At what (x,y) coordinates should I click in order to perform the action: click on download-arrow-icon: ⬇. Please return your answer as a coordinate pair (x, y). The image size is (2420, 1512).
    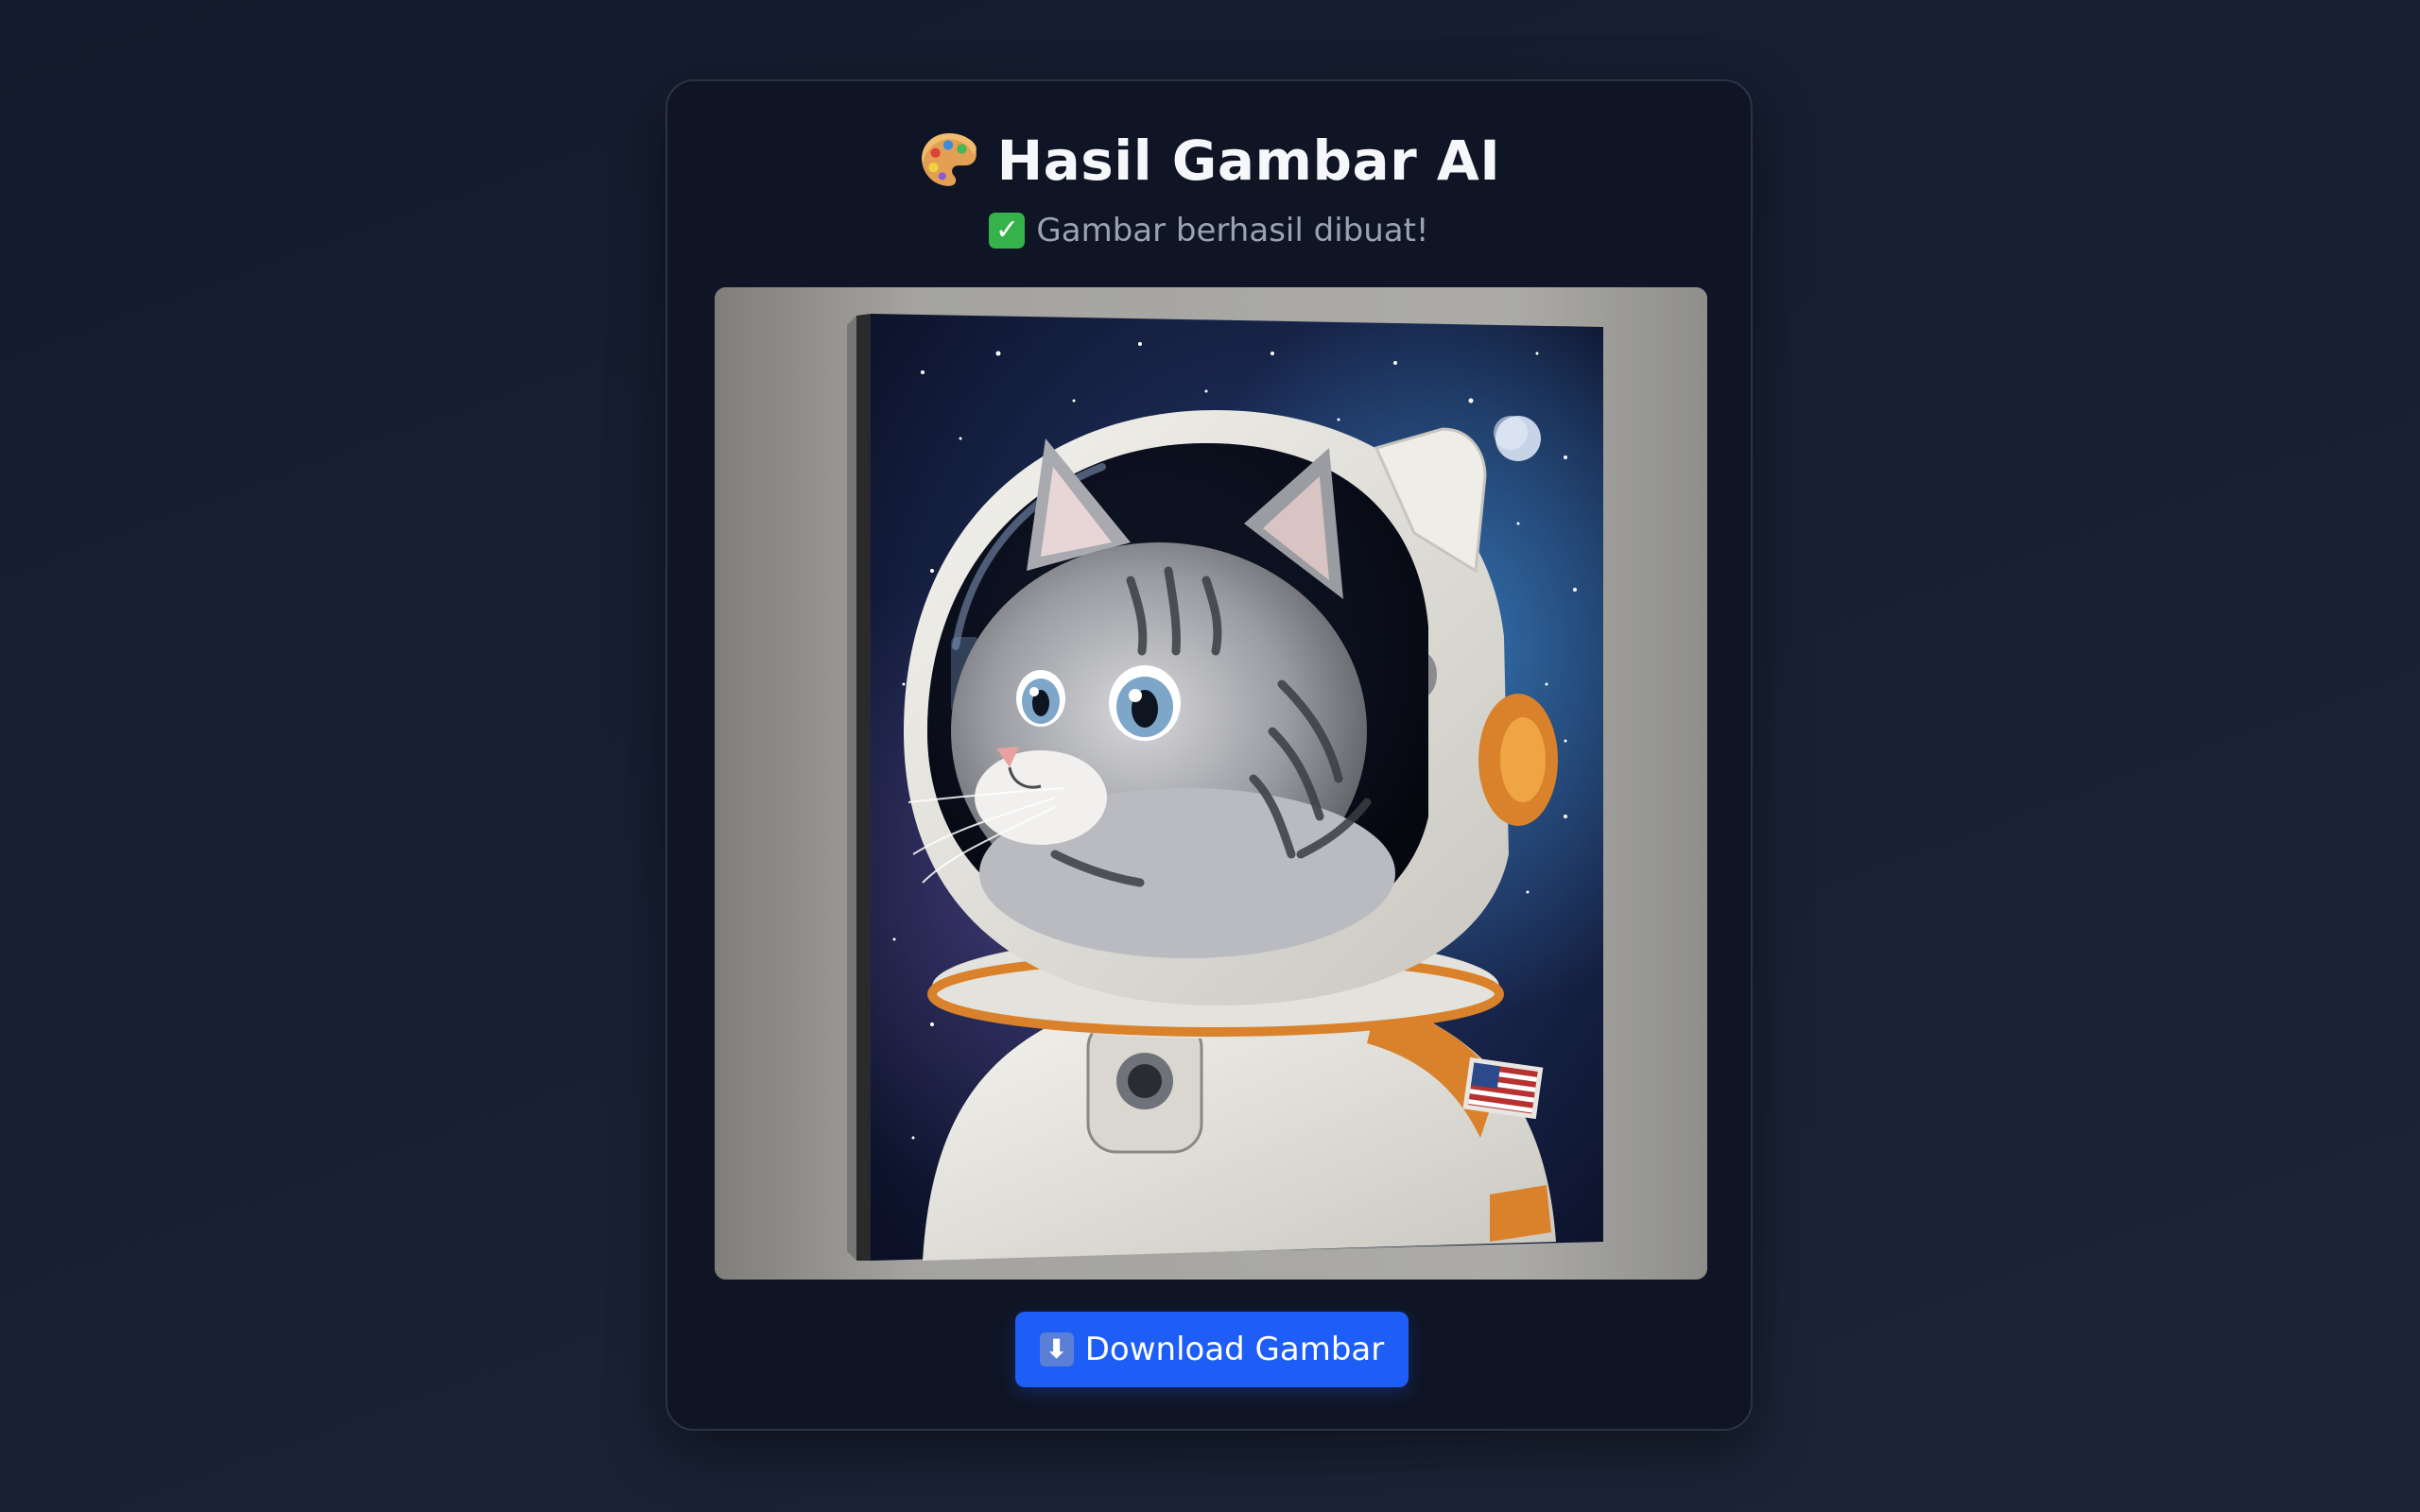
    Looking at the image, I should click on (1056, 1349).